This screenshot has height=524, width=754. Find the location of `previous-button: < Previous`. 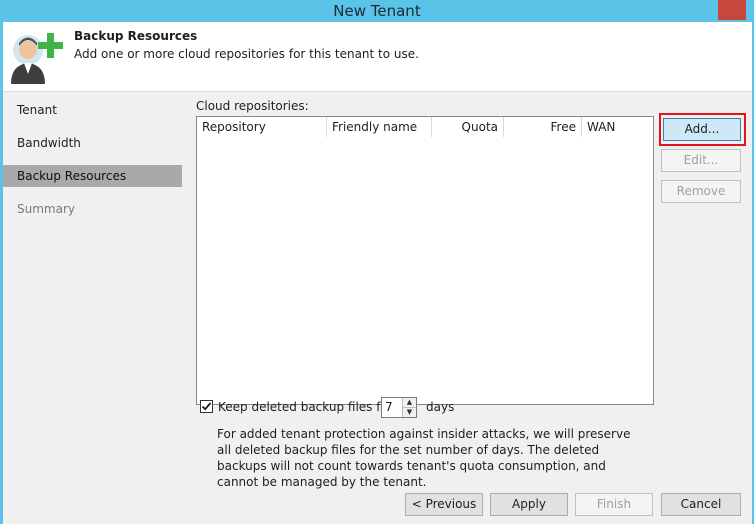

previous-button: < Previous is located at coordinates (444, 504).